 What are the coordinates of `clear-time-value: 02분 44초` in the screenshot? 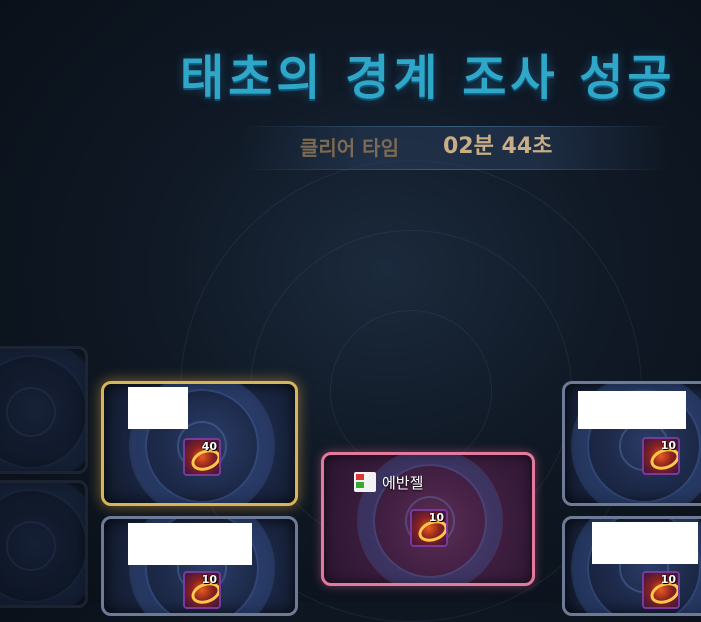 It's located at (498, 146).